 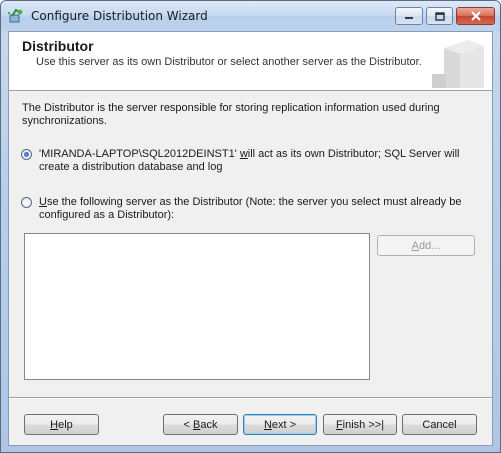 I want to click on server-graphic-icon, so click(x=458, y=64).